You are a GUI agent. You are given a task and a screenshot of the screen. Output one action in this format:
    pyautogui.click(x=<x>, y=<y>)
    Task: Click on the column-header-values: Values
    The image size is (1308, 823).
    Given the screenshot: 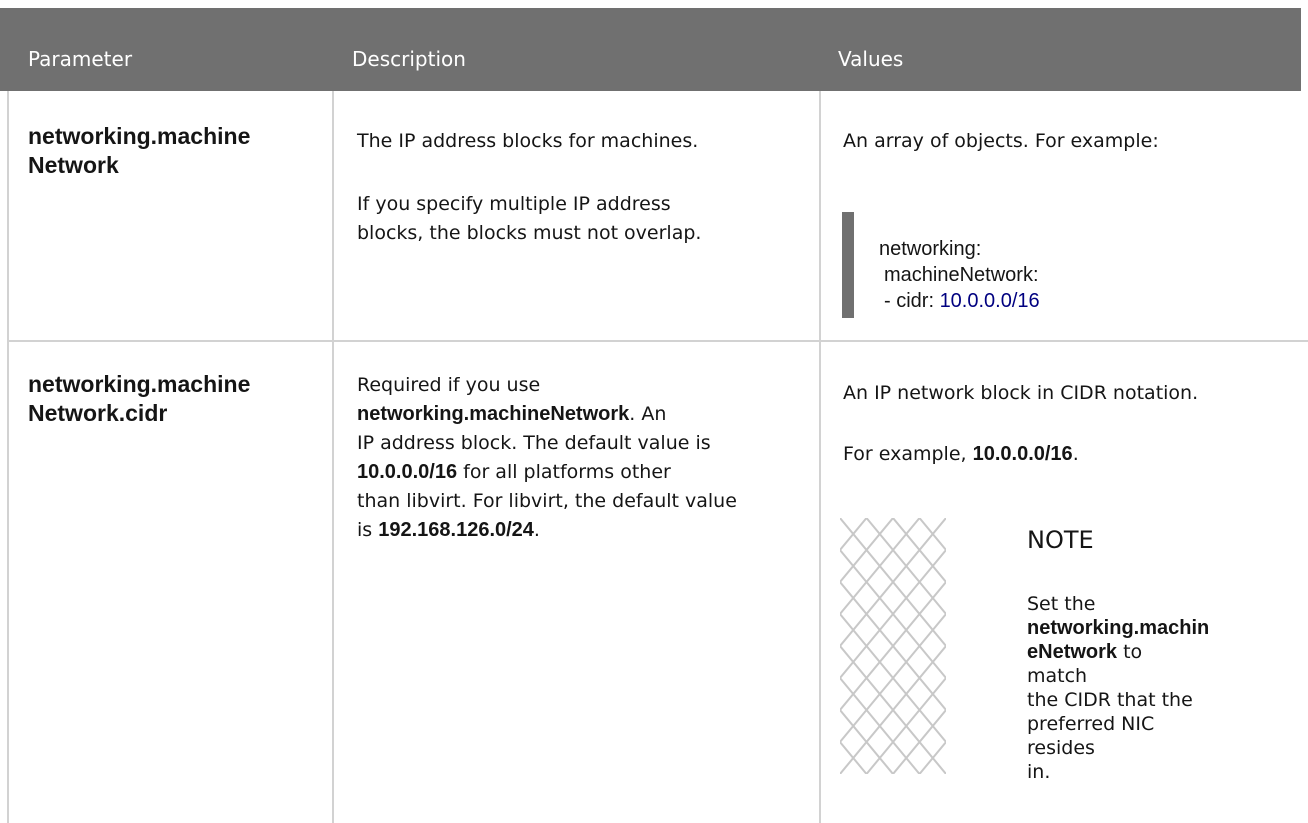 What is the action you would take?
    pyautogui.click(x=871, y=59)
    